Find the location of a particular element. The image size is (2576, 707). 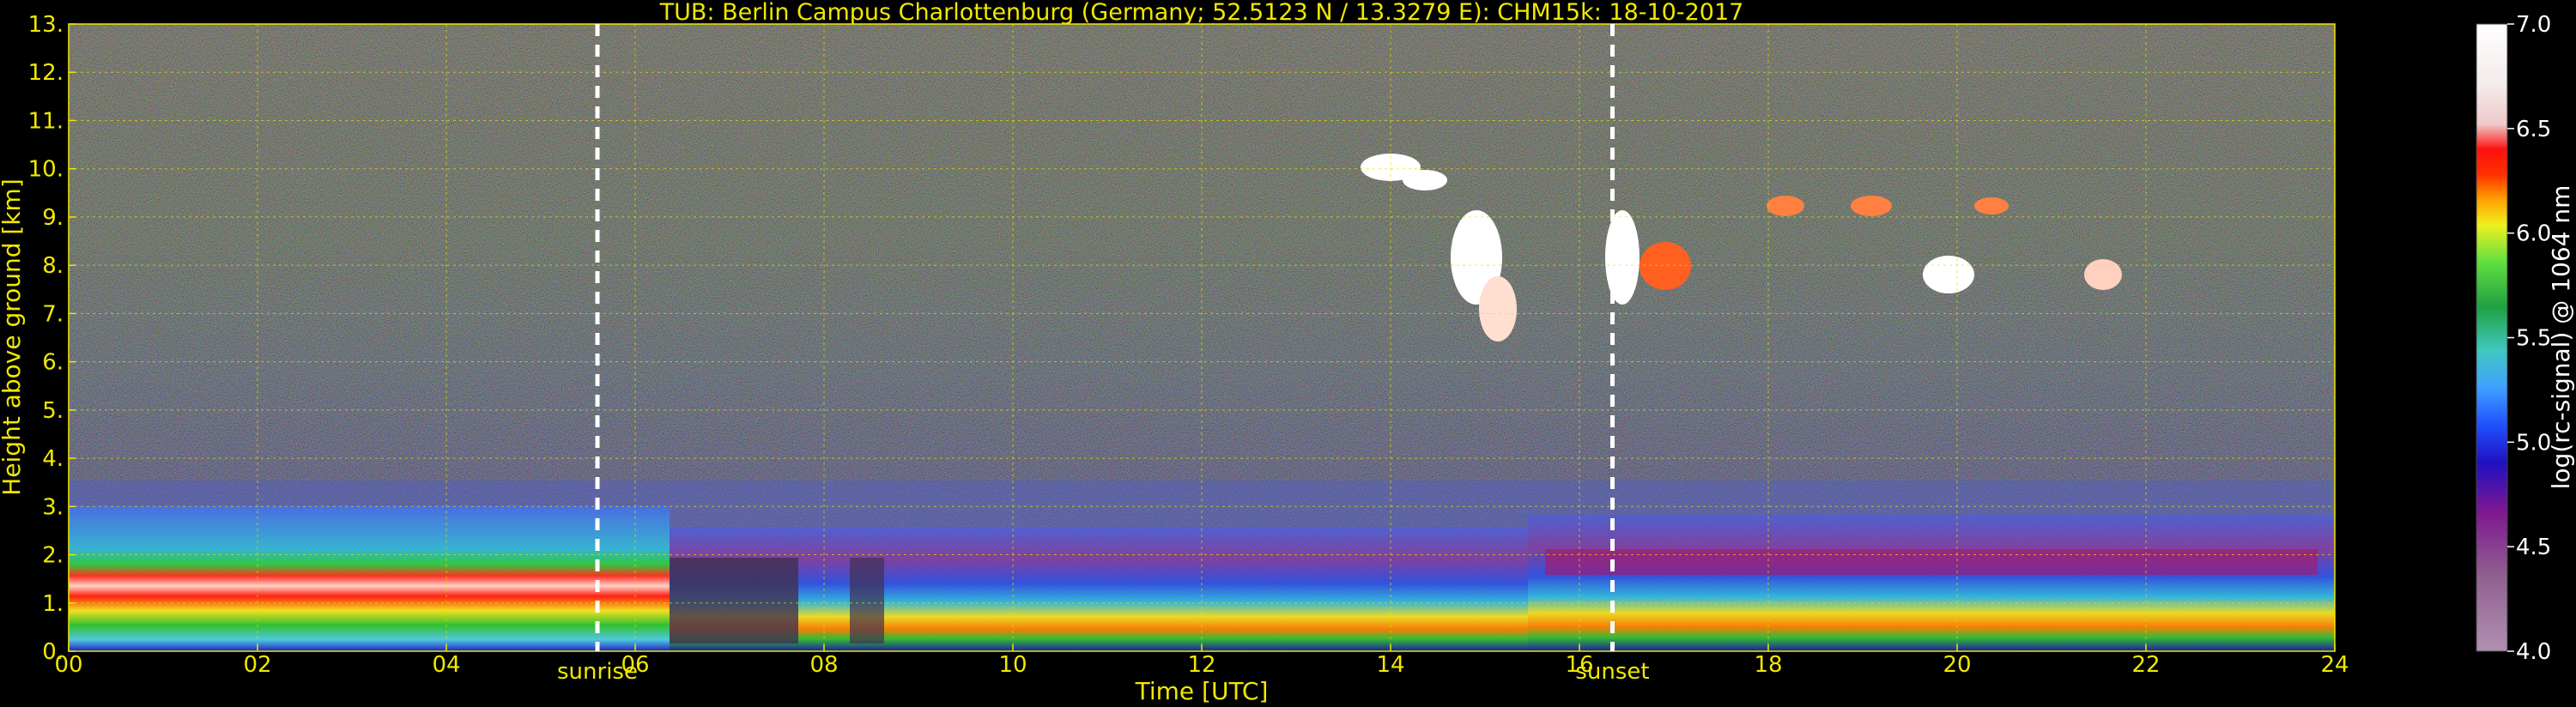

x-tick-label: 22 is located at coordinates (2145, 665).